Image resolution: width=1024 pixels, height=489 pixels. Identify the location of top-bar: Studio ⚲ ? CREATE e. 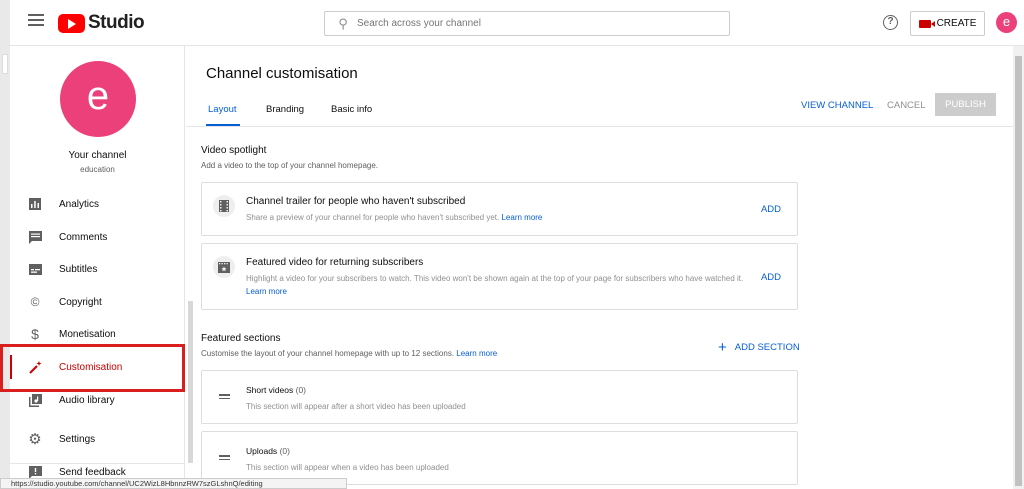
(512, 23).